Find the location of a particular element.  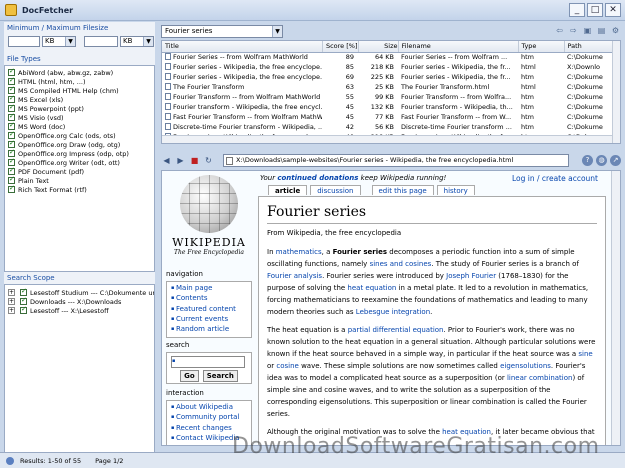

article-link: Fourier analysis is located at coordinates (294, 276).